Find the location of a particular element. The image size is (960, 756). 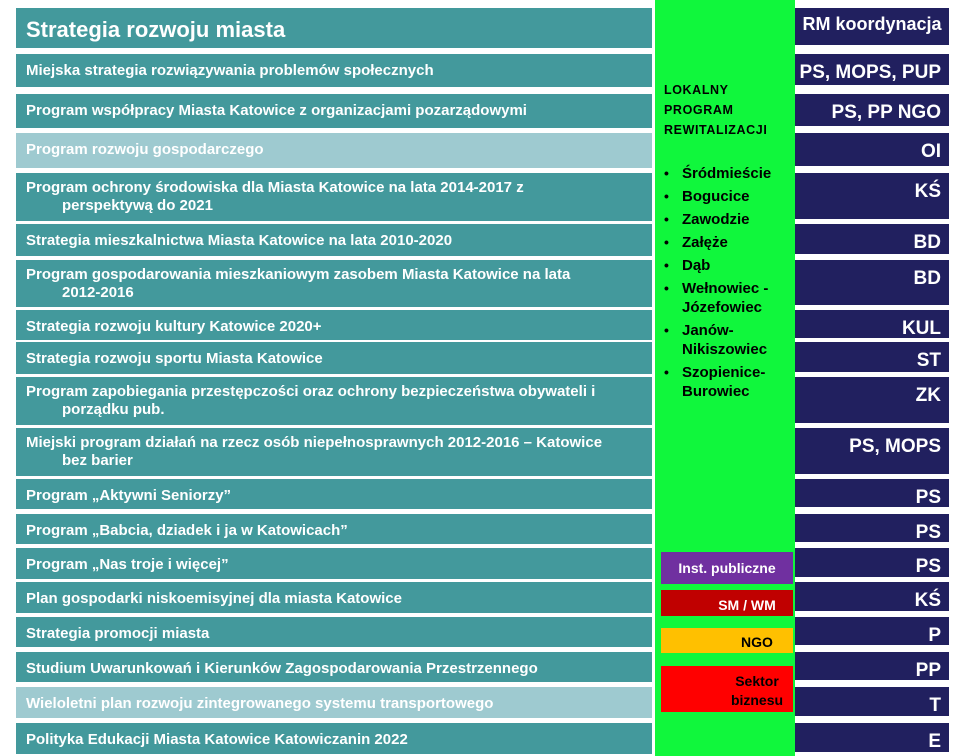

legend-ngo: NGO is located at coordinates (727, 640).